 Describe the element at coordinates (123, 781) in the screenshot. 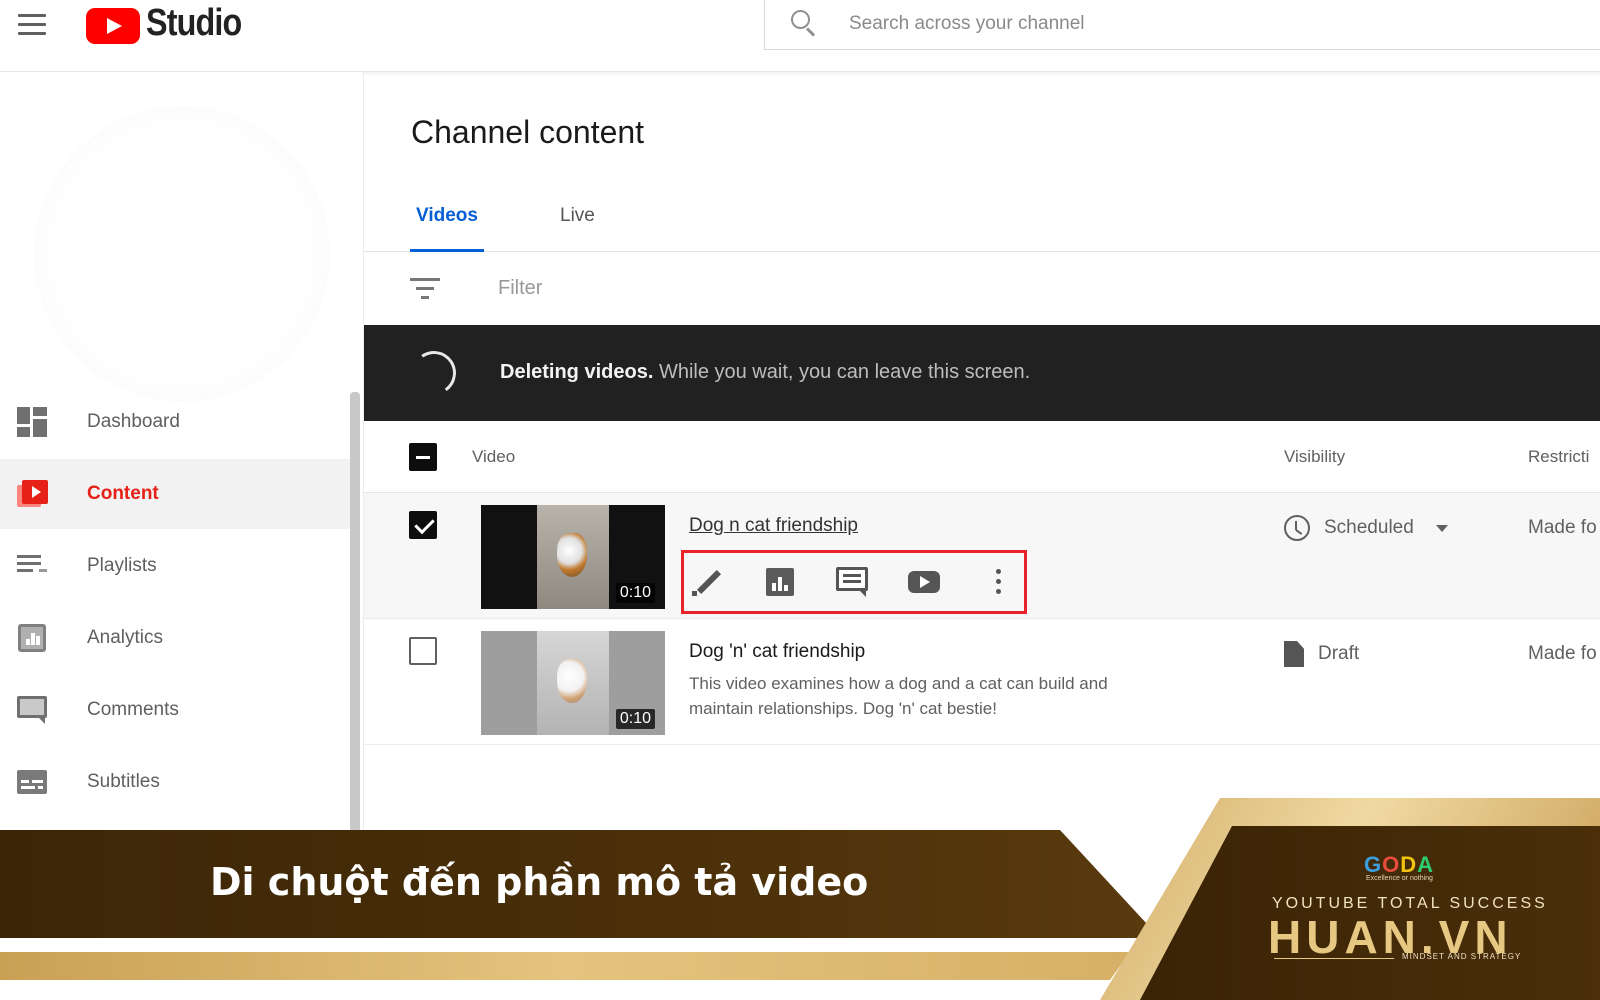

I see `sidebar-item-label: Subtitles` at that location.